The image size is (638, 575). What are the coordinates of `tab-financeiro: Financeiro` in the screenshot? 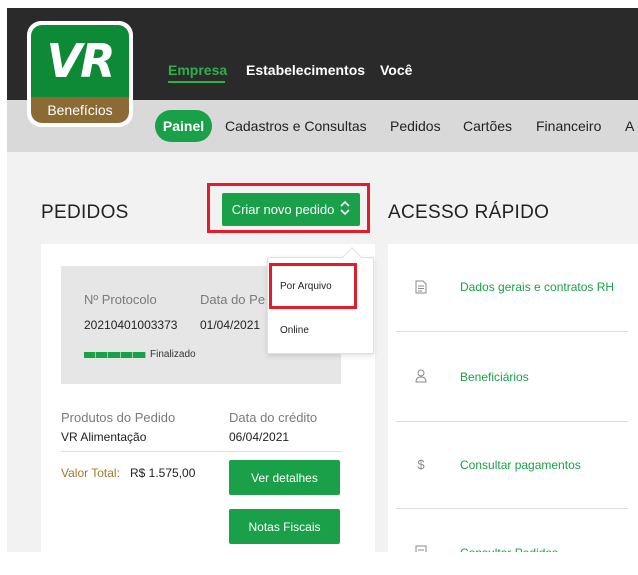 It's located at (568, 126).